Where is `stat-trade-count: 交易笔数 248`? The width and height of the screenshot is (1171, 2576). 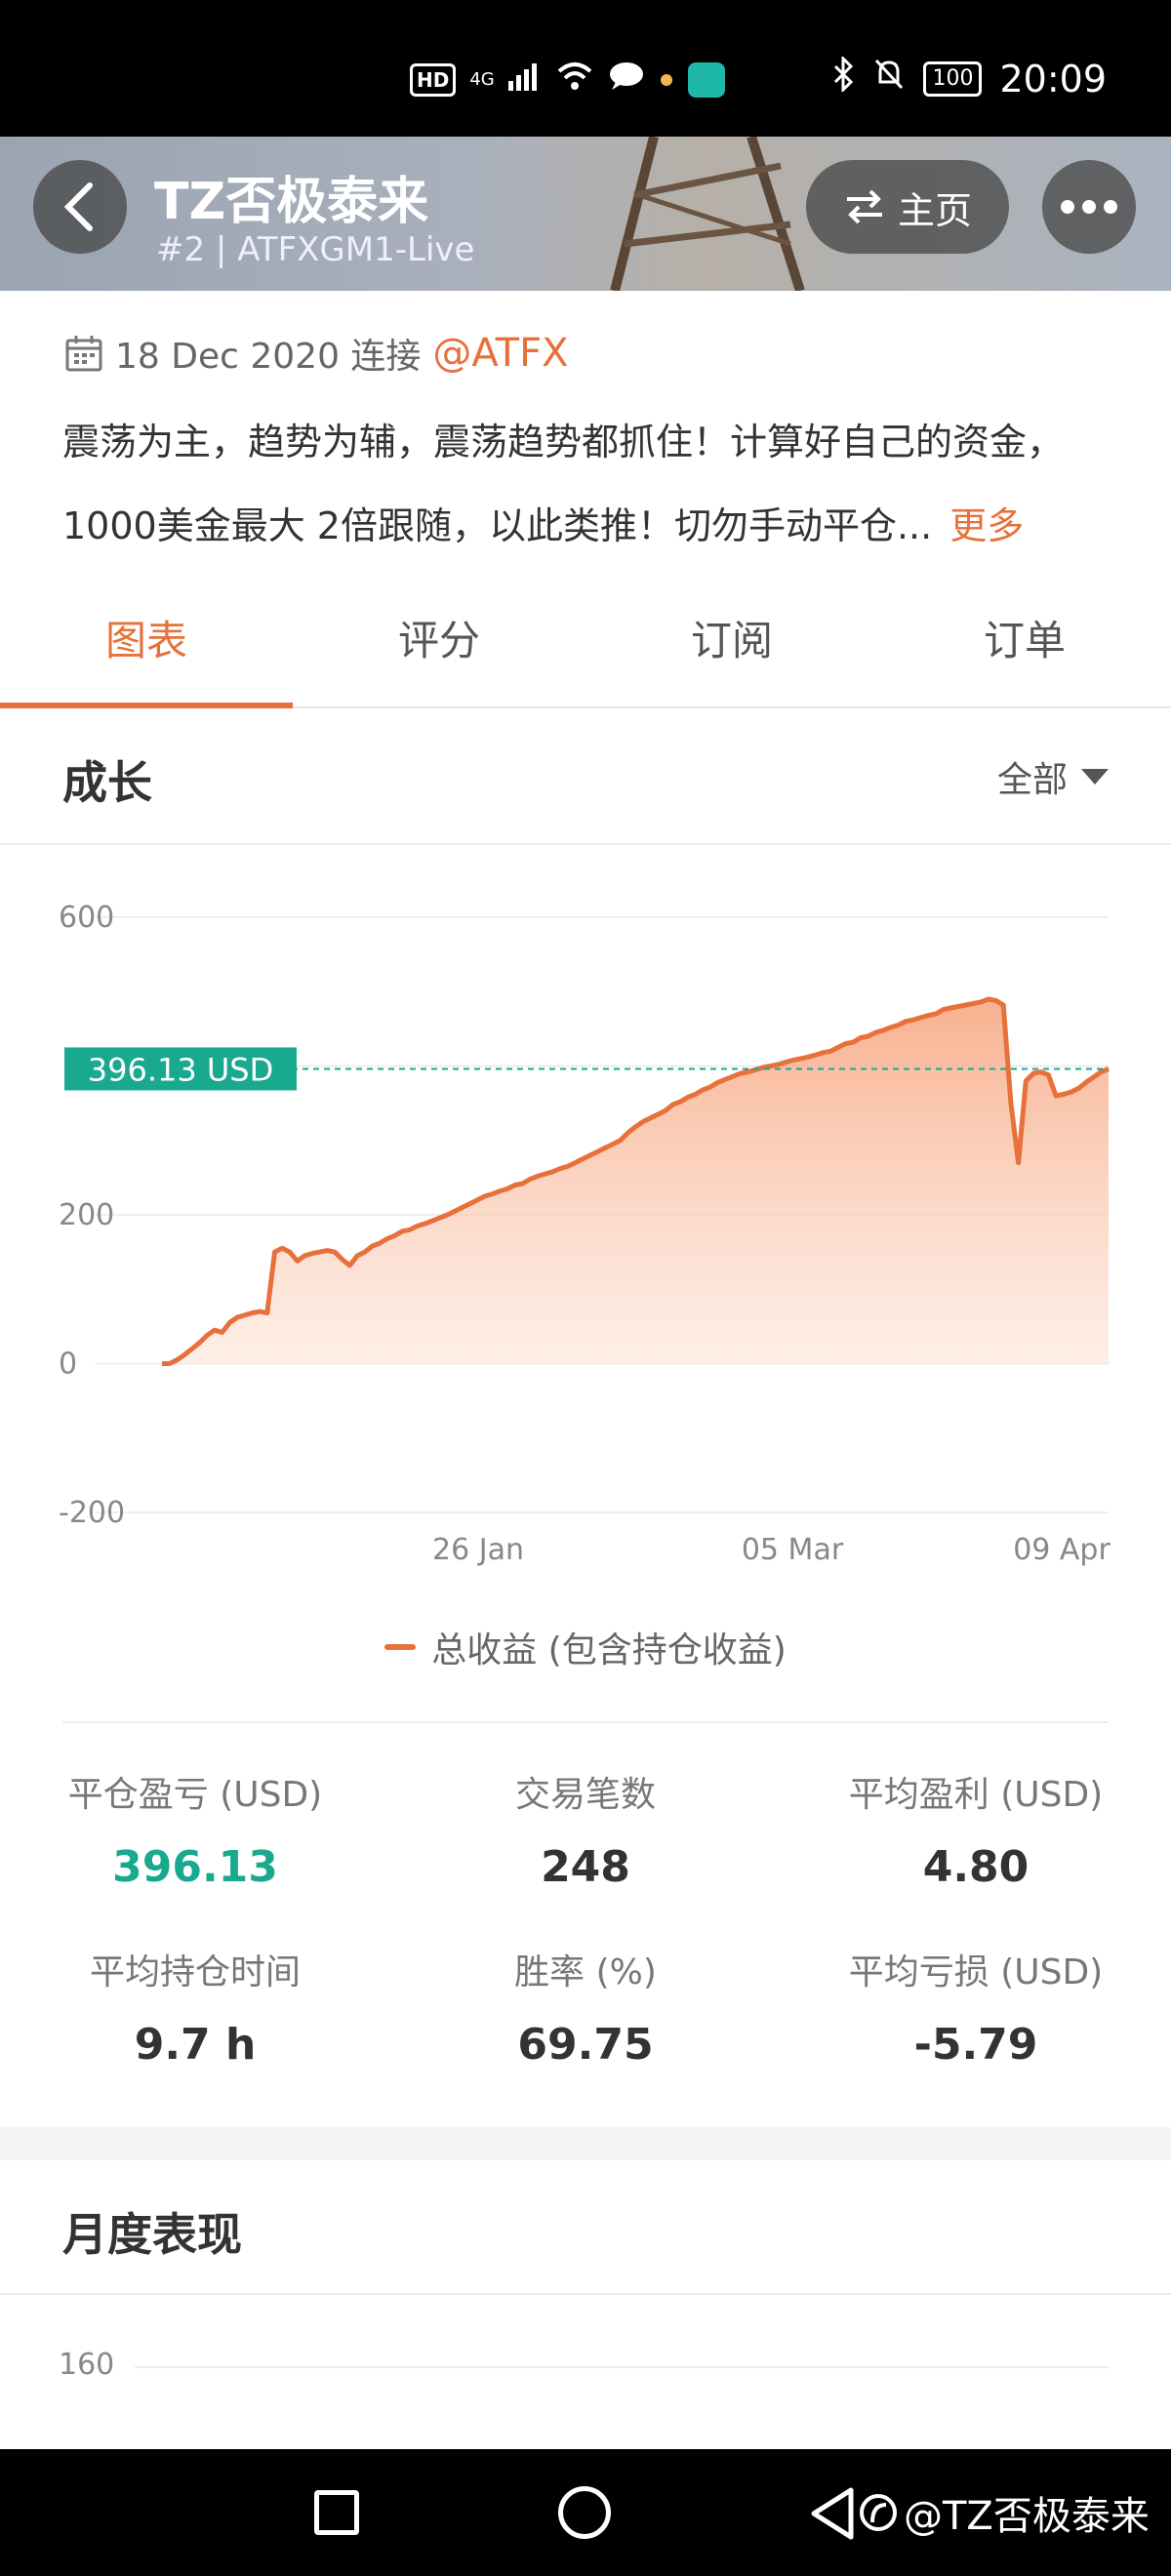 stat-trade-count: 交易笔数 248 is located at coordinates (585, 1829).